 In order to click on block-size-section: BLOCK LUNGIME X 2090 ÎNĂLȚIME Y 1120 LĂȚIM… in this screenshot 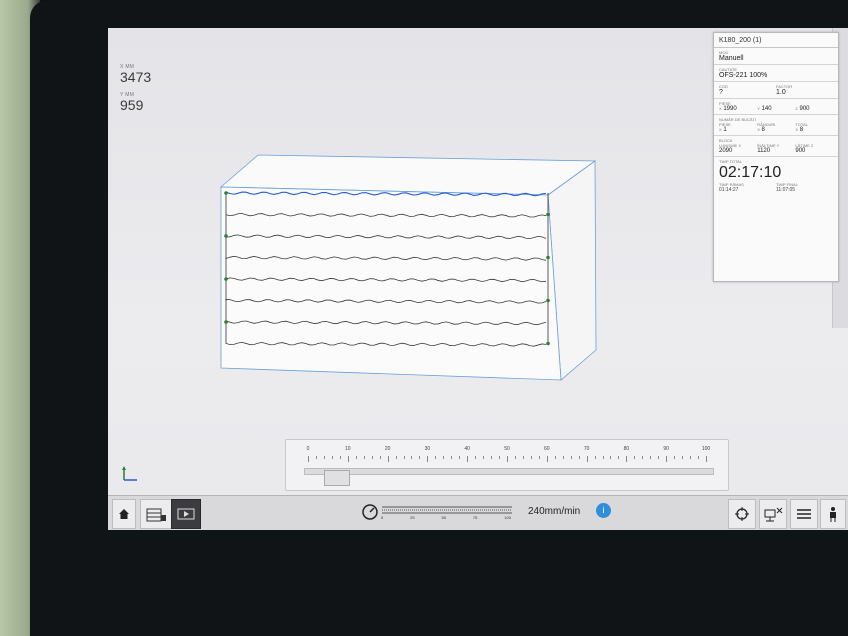, I will do `click(776, 146)`.